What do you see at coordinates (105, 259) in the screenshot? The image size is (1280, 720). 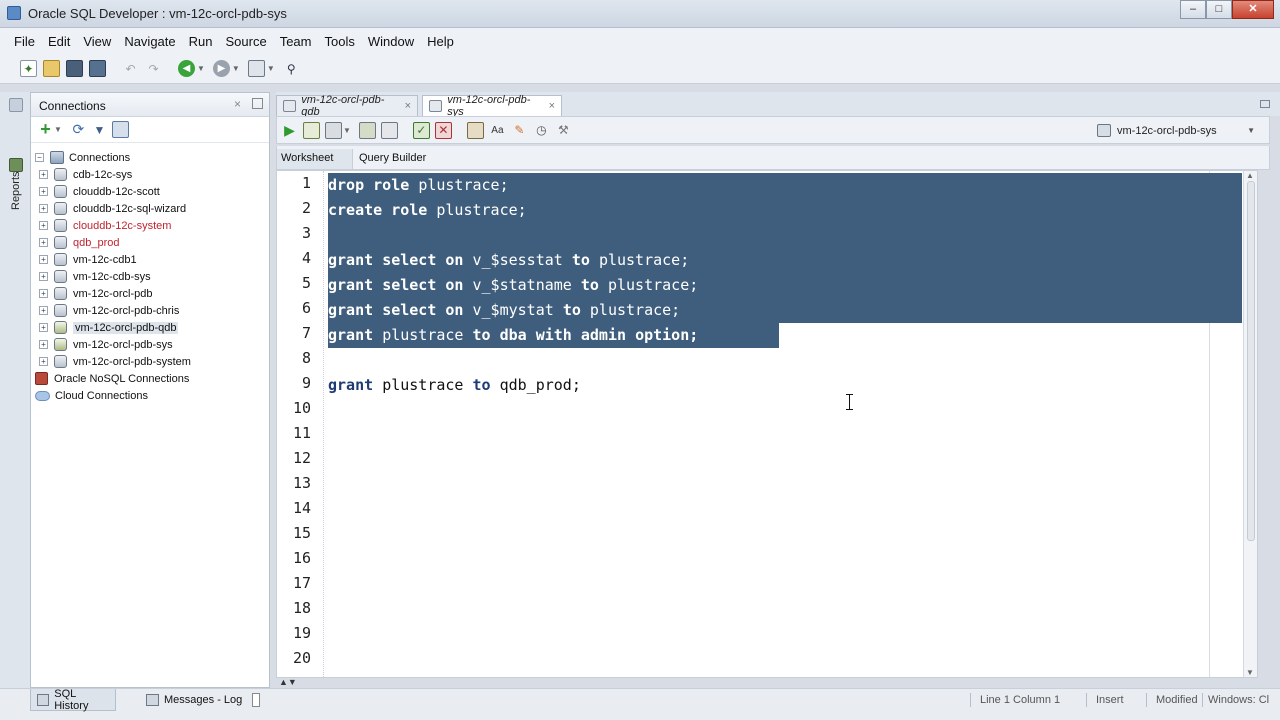 I see `tree-item-label: vm-12c-cdb1` at bounding box center [105, 259].